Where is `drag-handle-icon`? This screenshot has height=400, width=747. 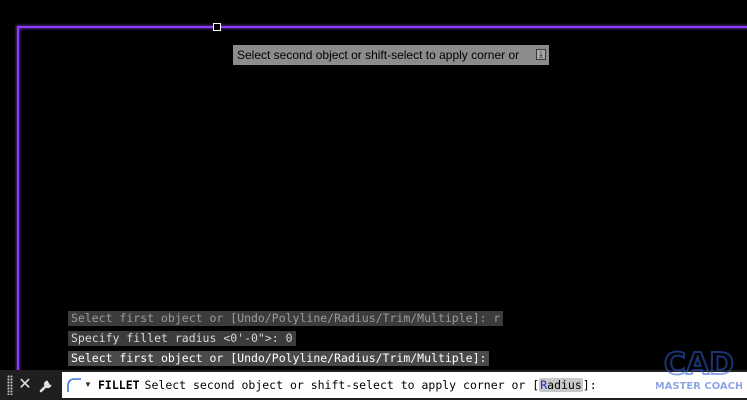
drag-handle-icon is located at coordinates (10, 385).